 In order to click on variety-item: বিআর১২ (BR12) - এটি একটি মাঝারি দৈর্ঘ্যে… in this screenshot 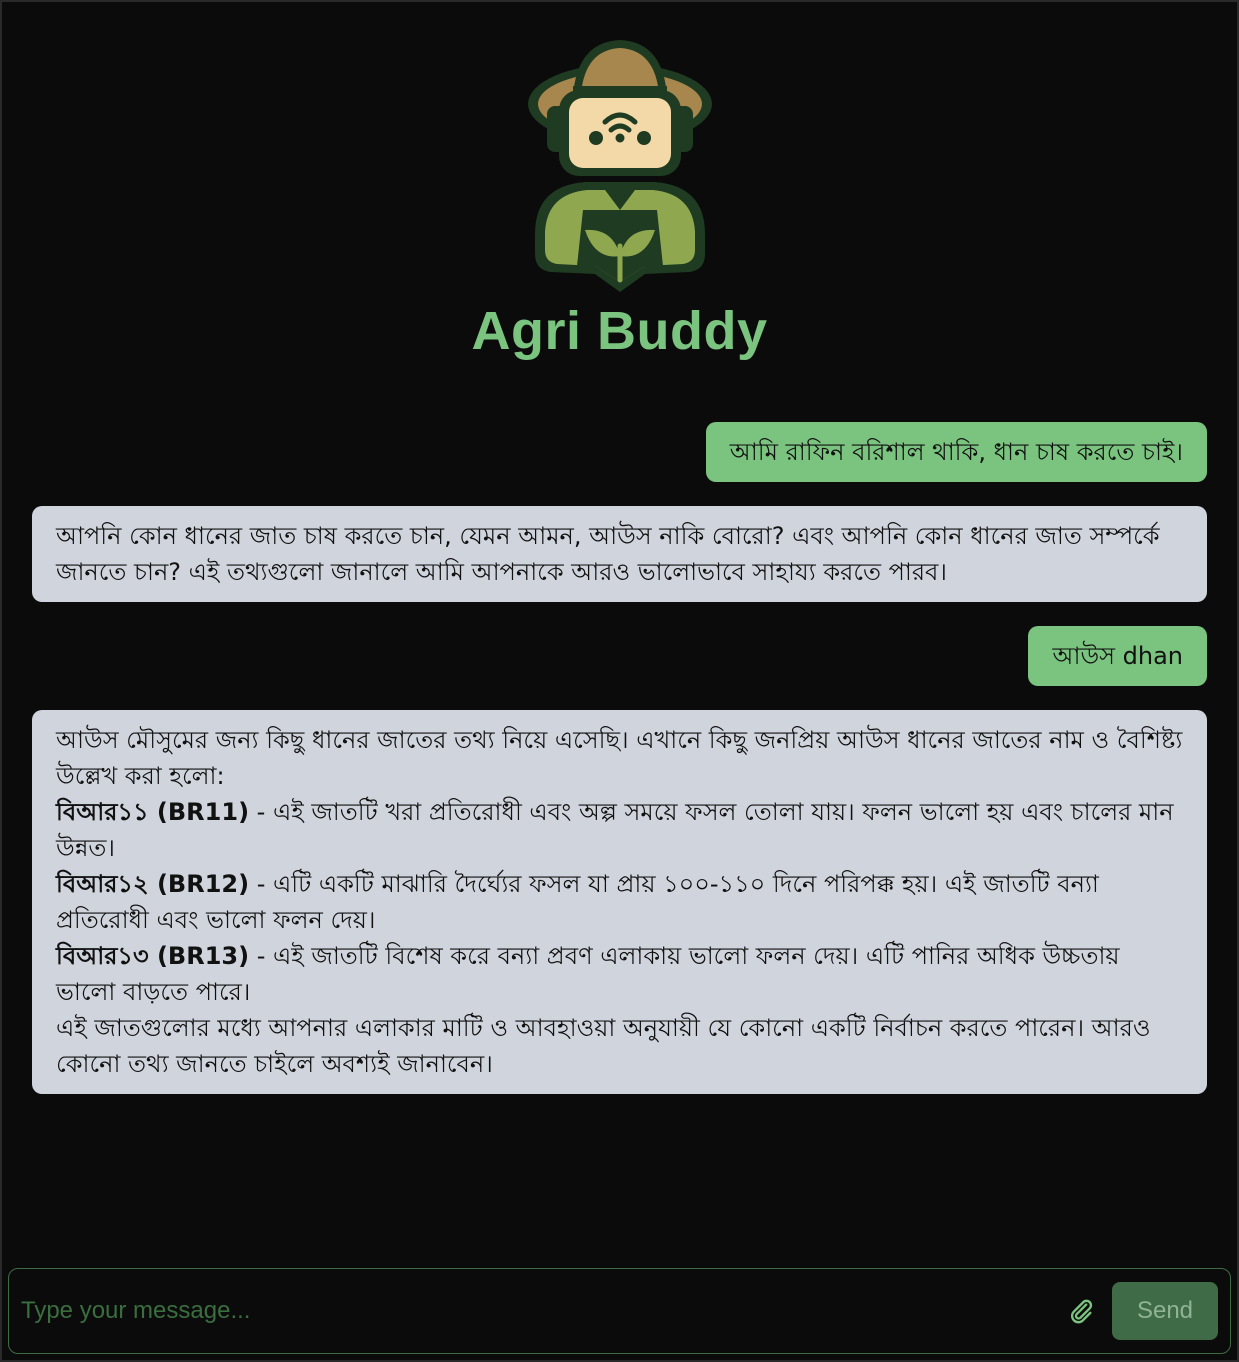, I will do `click(619, 902)`.